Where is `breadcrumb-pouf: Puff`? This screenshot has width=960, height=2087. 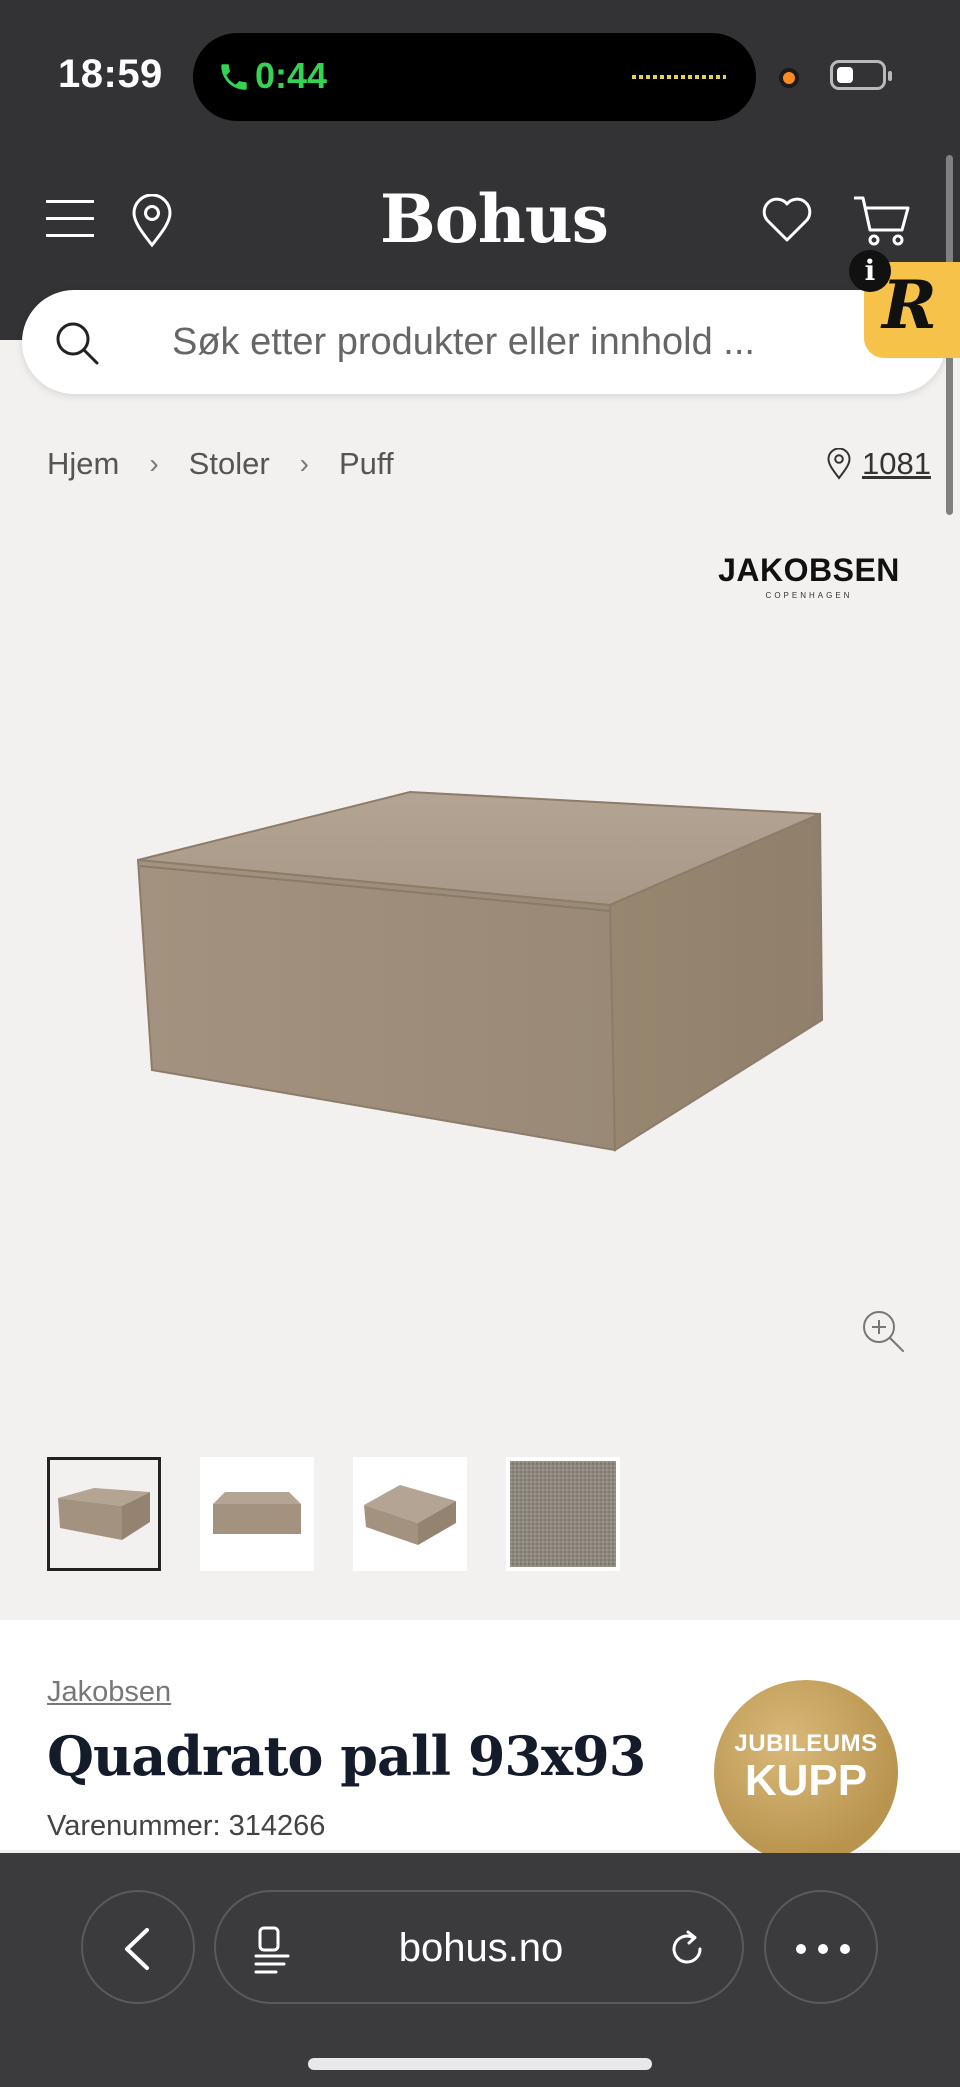 breadcrumb-pouf: Puff is located at coordinates (366, 464).